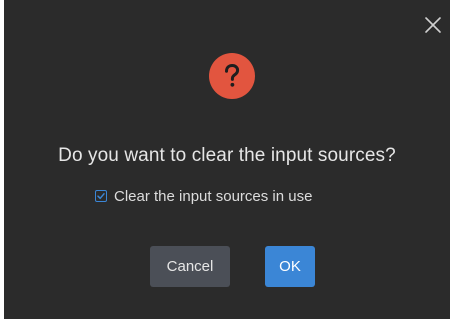  Describe the element at coordinates (290, 266) in the screenshot. I see `ok-button: OK` at that location.